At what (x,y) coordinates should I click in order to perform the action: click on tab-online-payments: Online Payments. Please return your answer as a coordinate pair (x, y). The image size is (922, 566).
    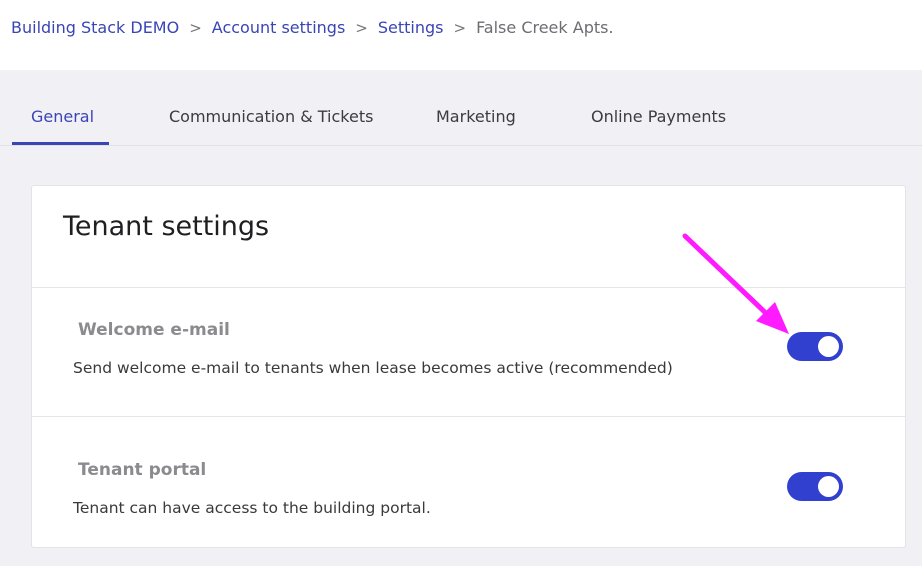
    Looking at the image, I should click on (658, 116).